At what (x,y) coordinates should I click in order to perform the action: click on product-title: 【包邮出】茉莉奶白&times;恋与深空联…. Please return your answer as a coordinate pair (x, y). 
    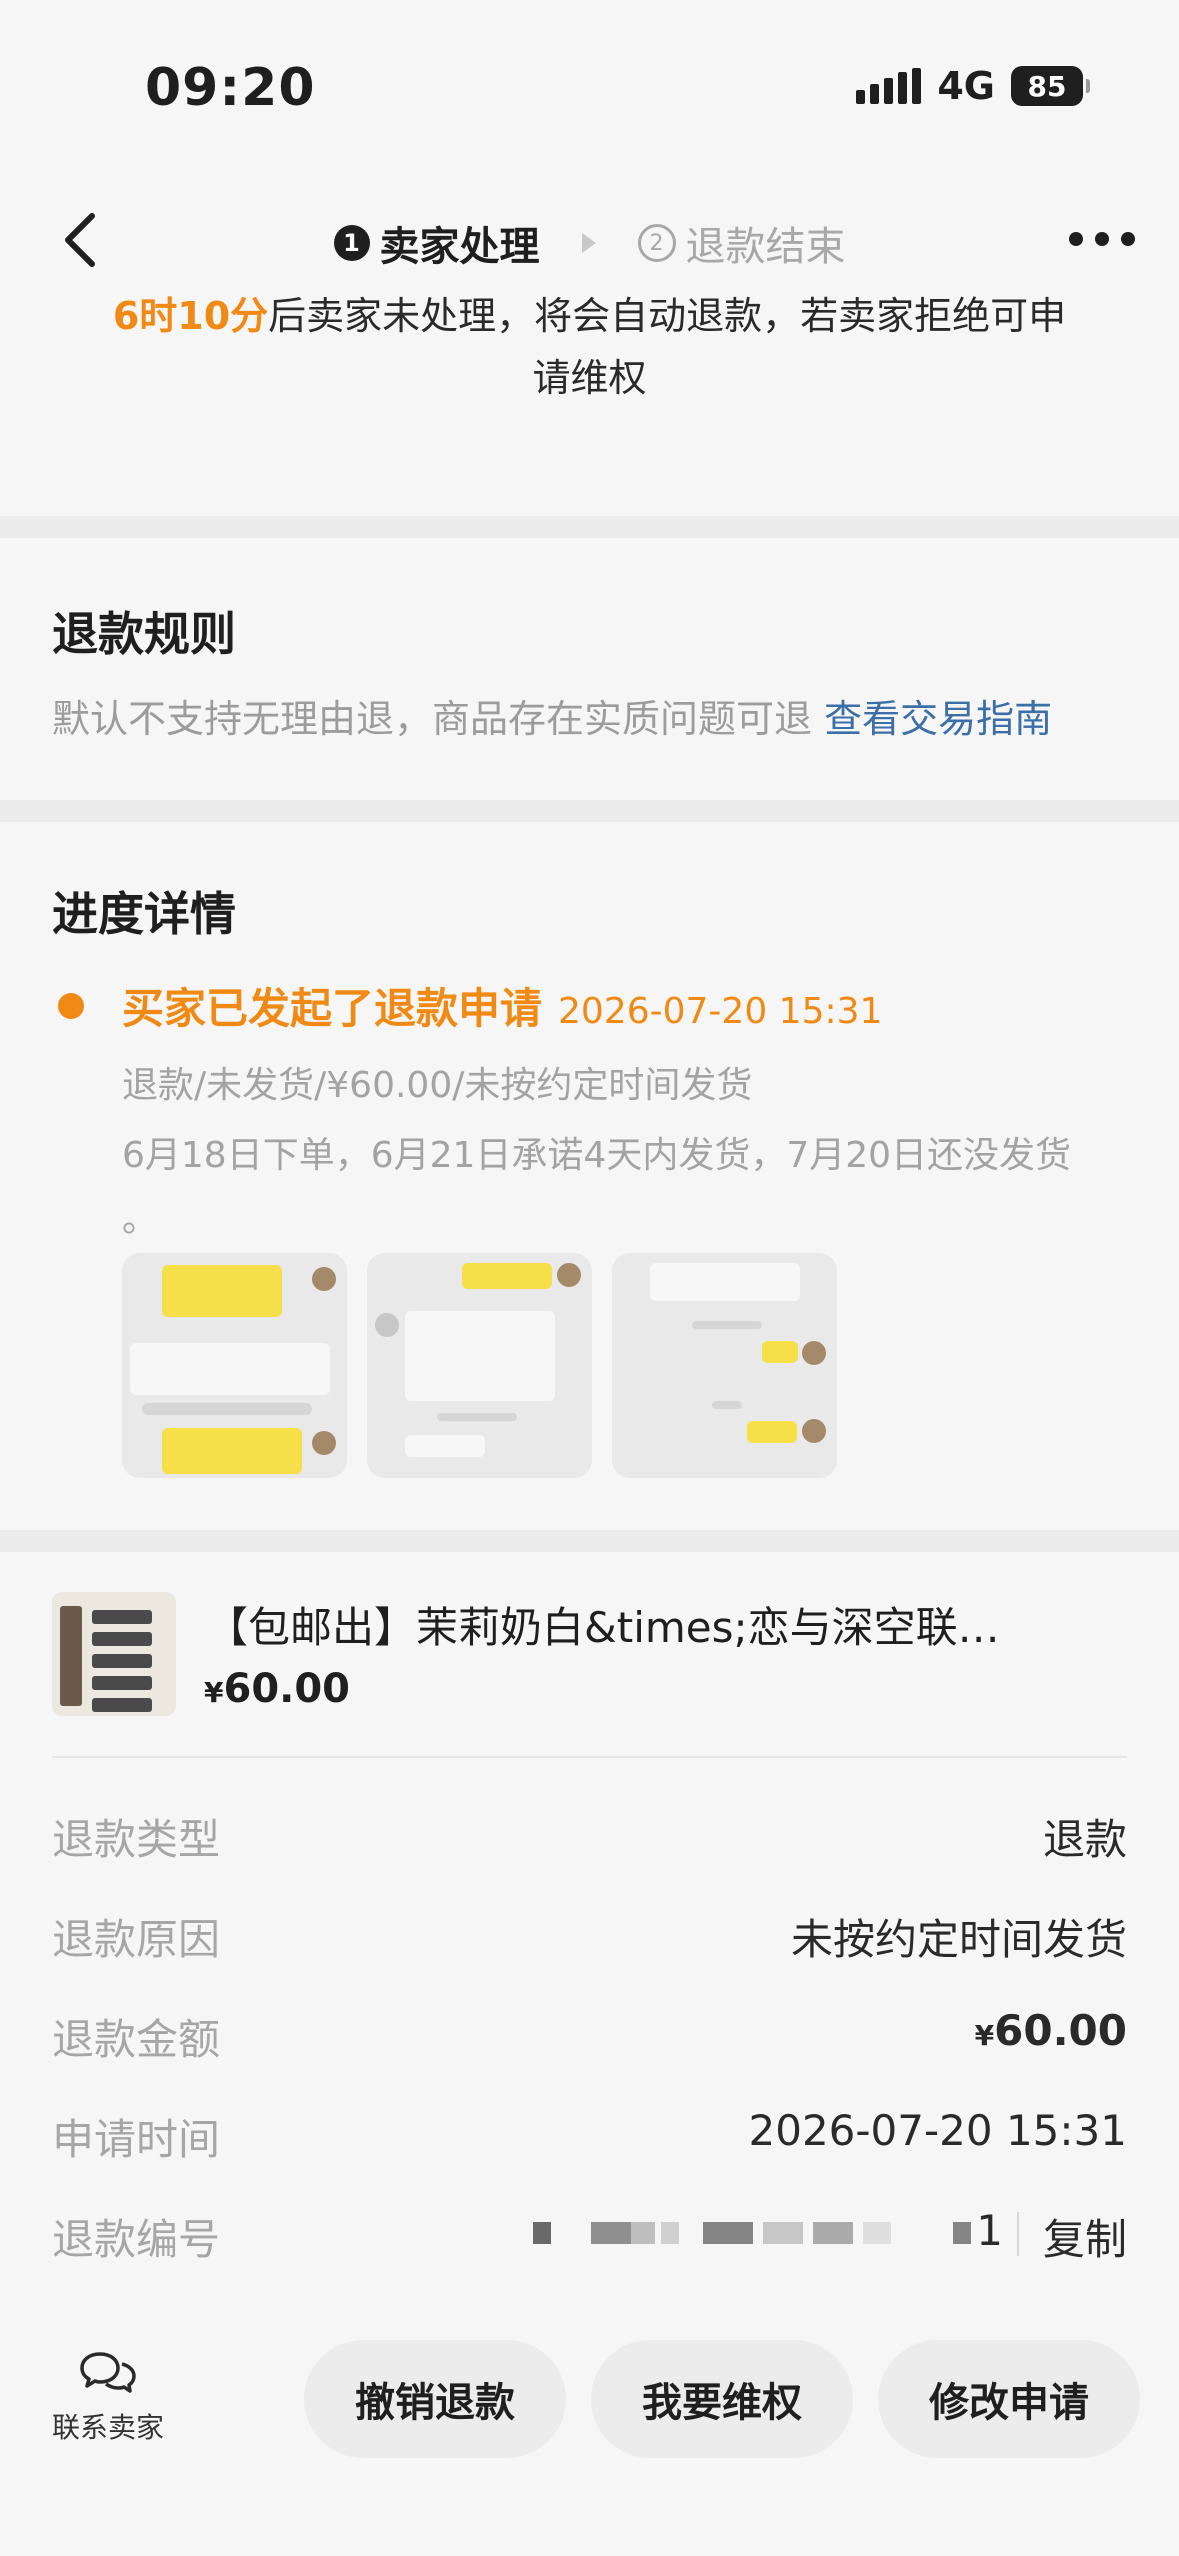
    Looking at the image, I should click on (603, 1624).